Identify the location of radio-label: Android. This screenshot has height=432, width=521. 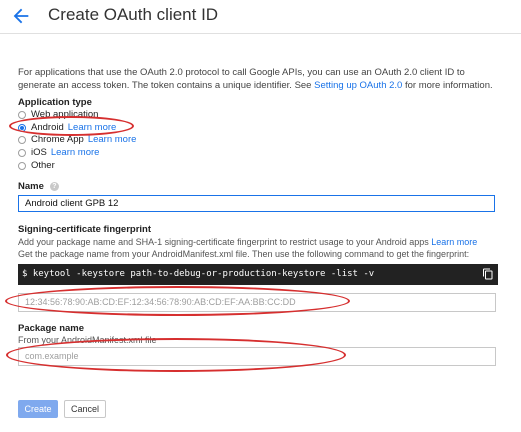
(47, 127).